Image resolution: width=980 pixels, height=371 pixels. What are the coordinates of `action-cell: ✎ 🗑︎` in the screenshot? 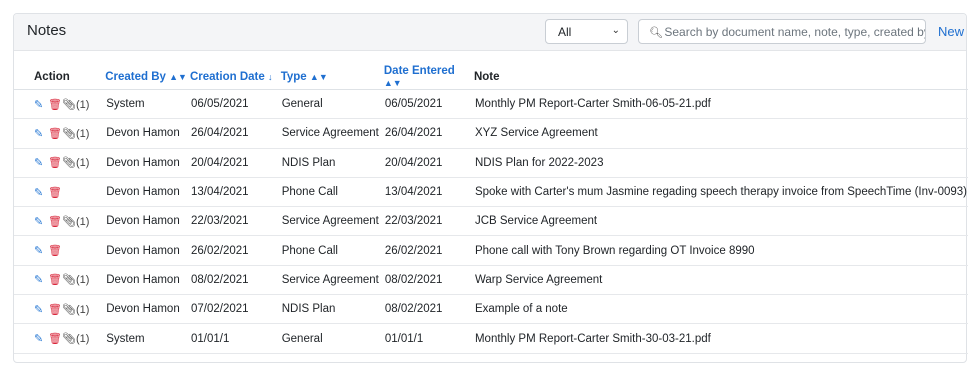 It's located at (60, 192).